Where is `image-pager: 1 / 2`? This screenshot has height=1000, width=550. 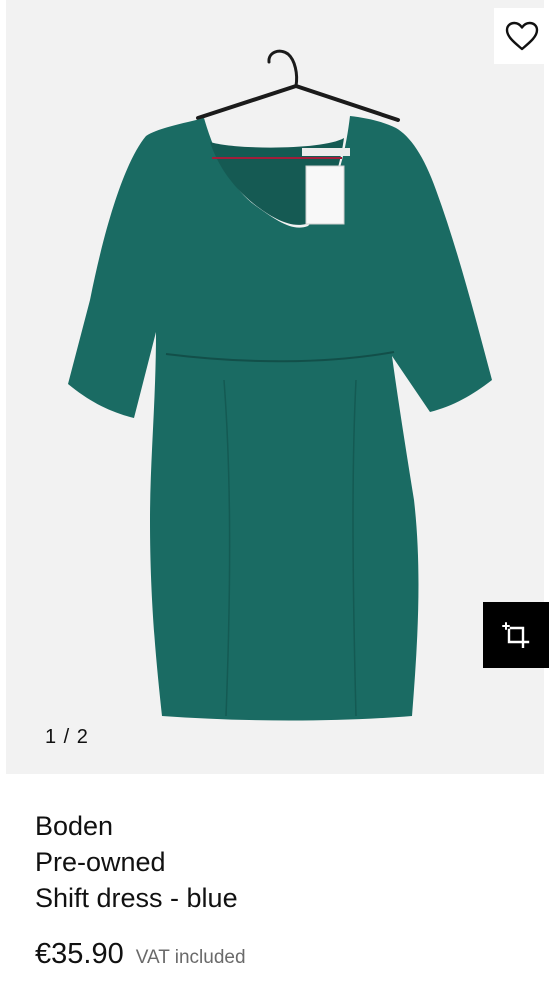 image-pager: 1 / 2 is located at coordinates (67, 737).